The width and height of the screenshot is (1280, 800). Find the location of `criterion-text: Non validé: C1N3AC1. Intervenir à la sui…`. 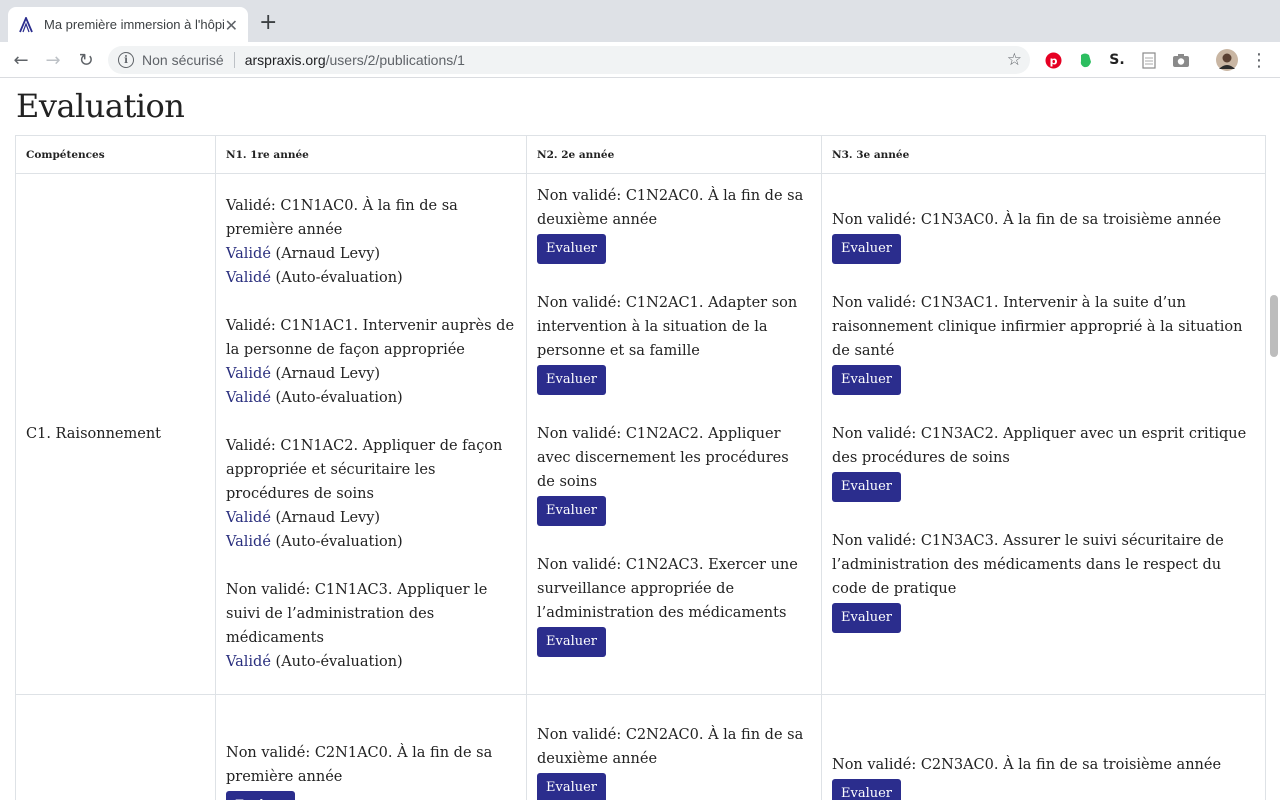

criterion-text: Non validé: C1N3AC1. Intervenir à la sui… is located at coordinates (1037, 327).